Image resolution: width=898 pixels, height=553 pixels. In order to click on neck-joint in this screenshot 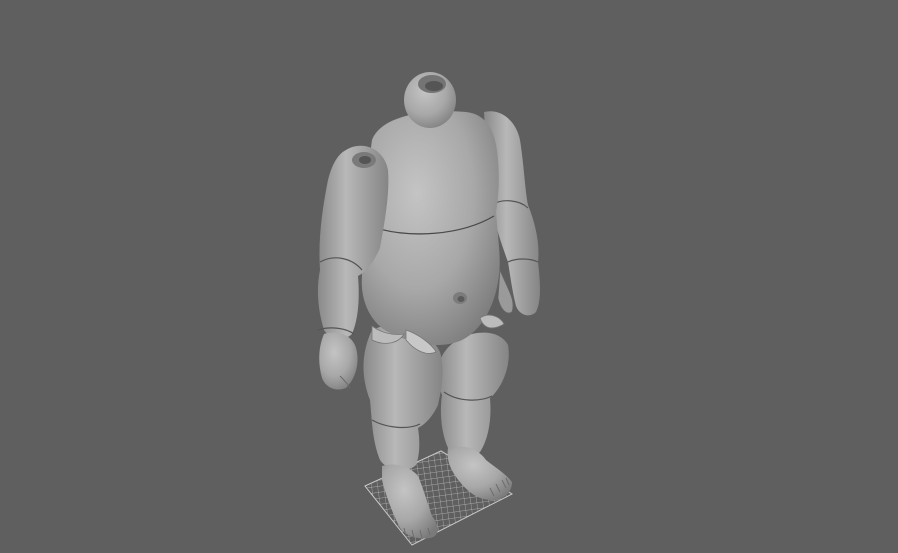, I will do `click(430, 100)`.